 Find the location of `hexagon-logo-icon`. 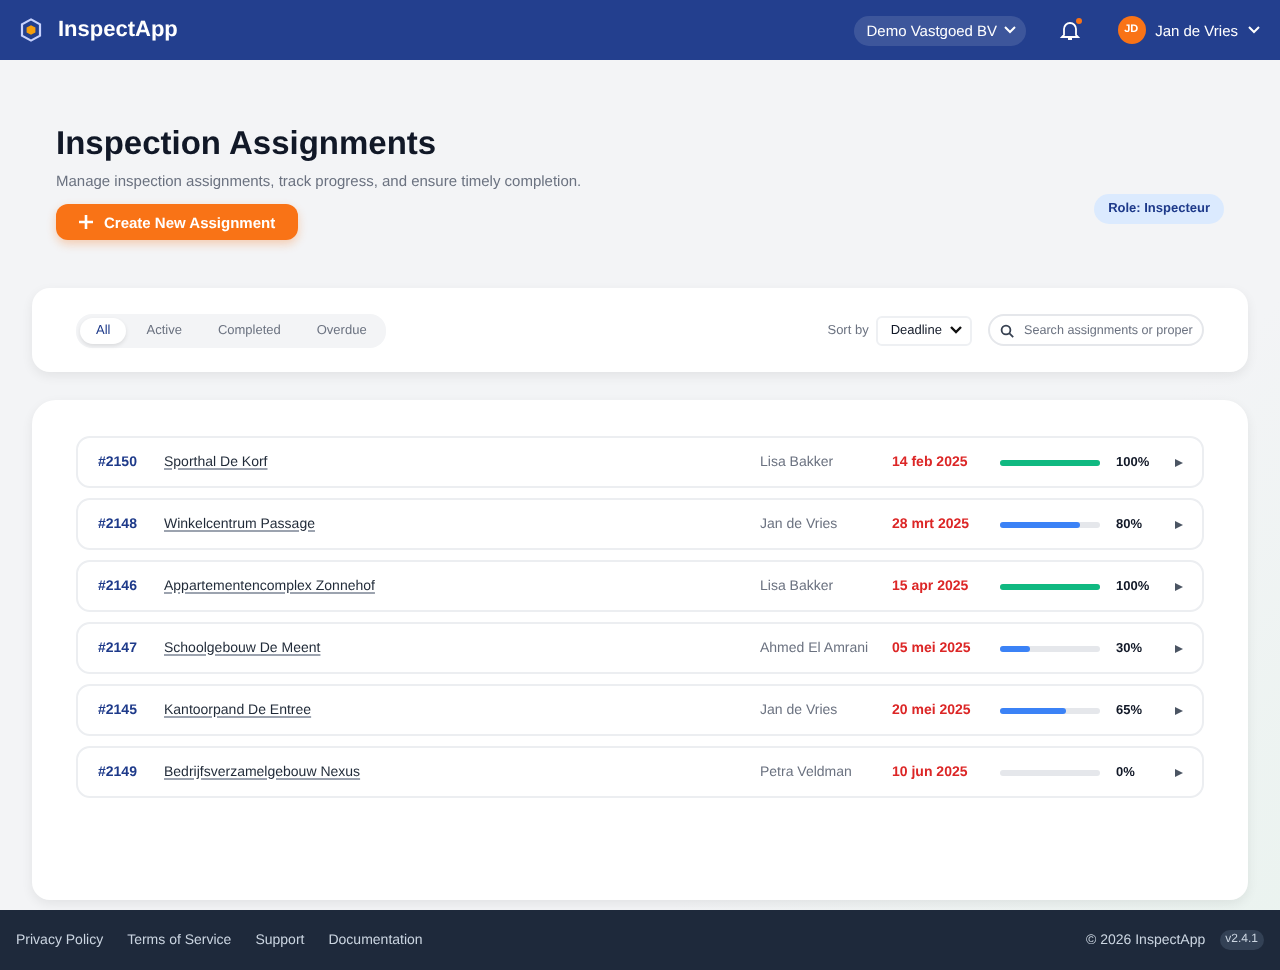

hexagon-logo-icon is located at coordinates (31, 30).